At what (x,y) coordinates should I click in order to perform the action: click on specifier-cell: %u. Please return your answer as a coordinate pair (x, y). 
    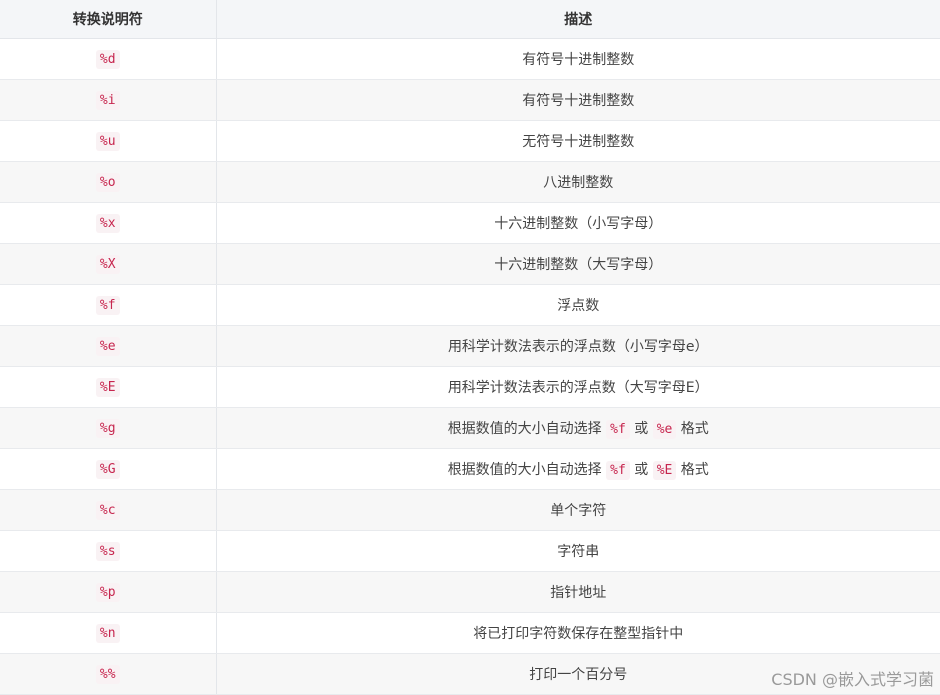
    Looking at the image, I should click on (108, 141).